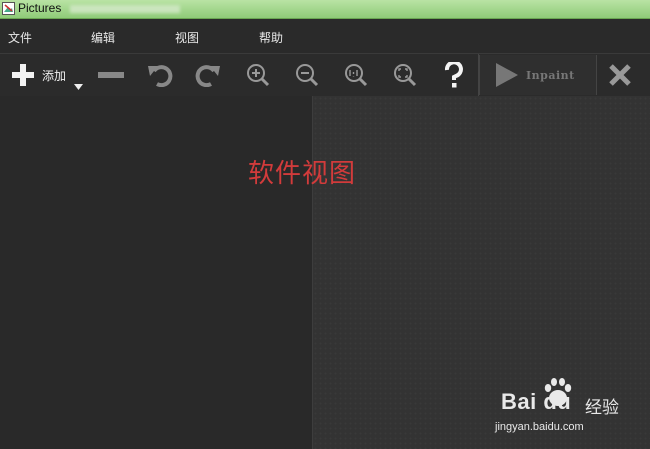 Image resolution: width=650 pixels, height=449 pixels. Describe the element at coordinates (187, 37) in the screenshot. I see `menu-view: 视图` at that location.